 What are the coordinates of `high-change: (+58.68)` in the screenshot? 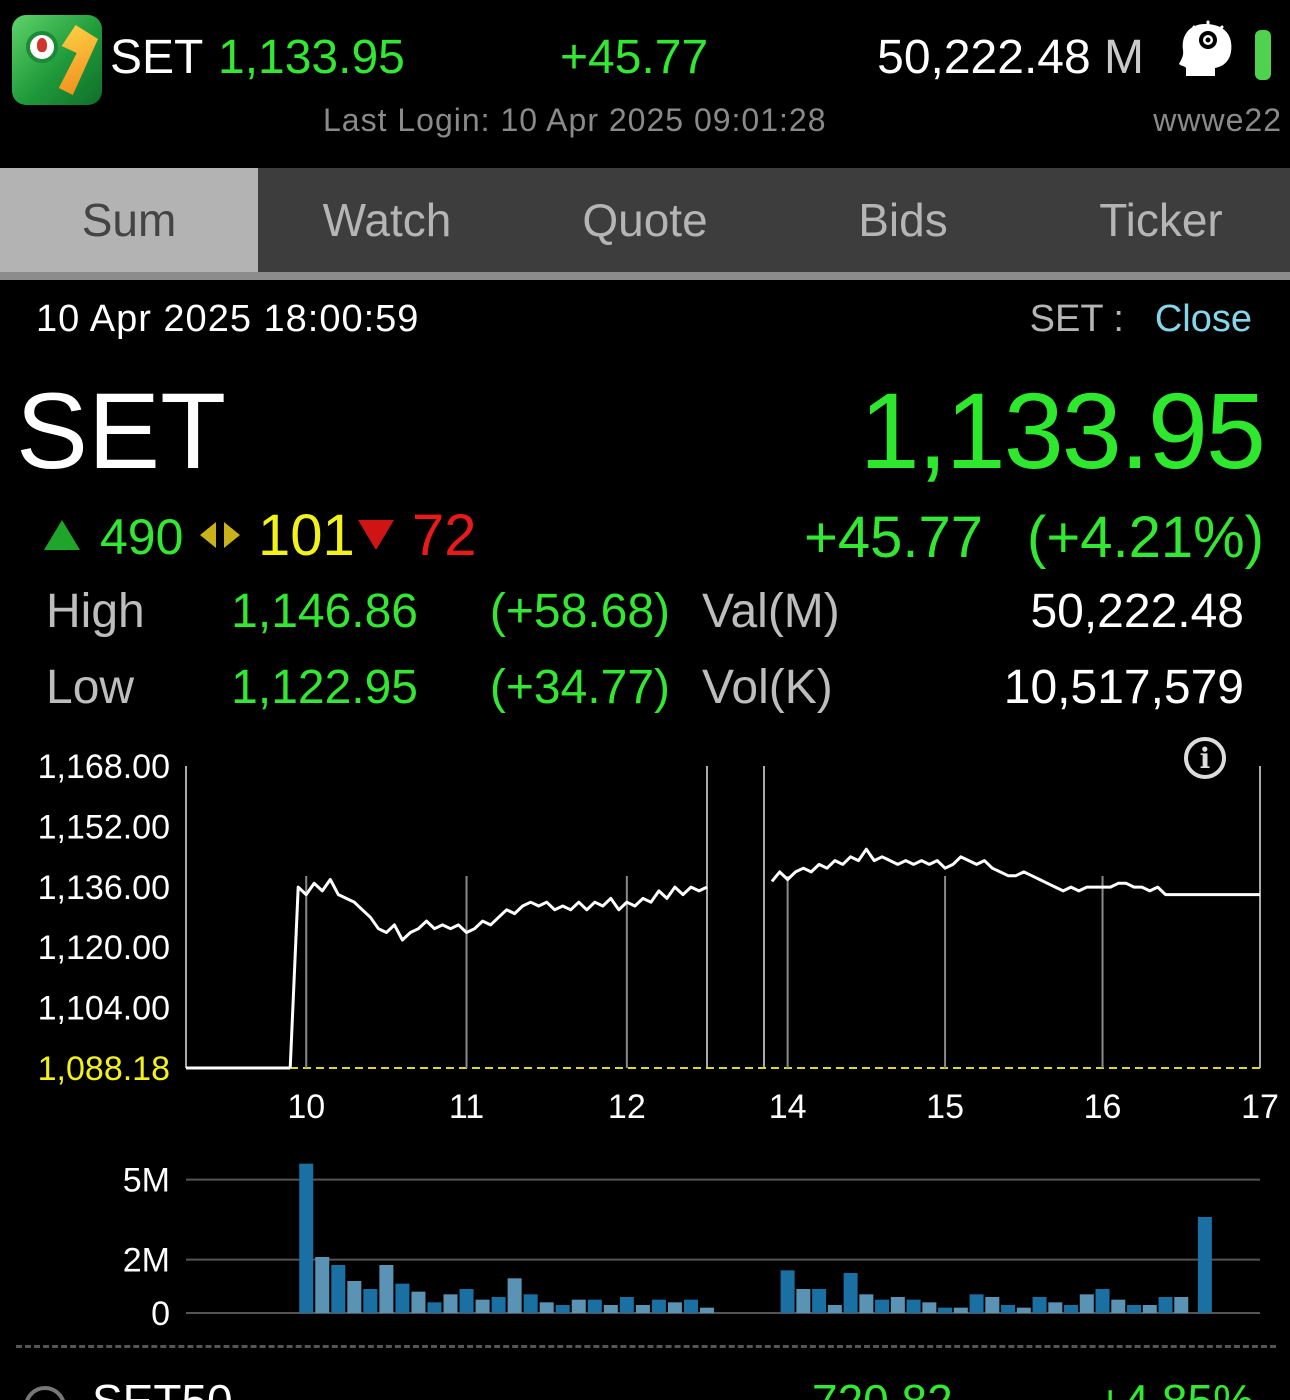 It's located at (579, 611).